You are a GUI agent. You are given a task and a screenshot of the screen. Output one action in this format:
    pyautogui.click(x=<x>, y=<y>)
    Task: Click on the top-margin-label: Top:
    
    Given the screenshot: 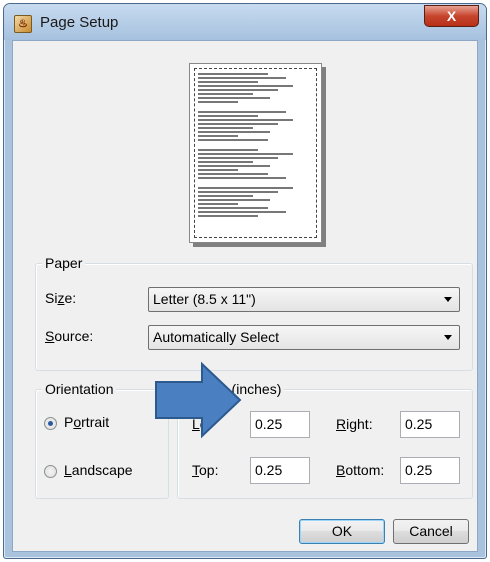 What is the action you would take?
    pyautogui.click(x=205, y=470)
    